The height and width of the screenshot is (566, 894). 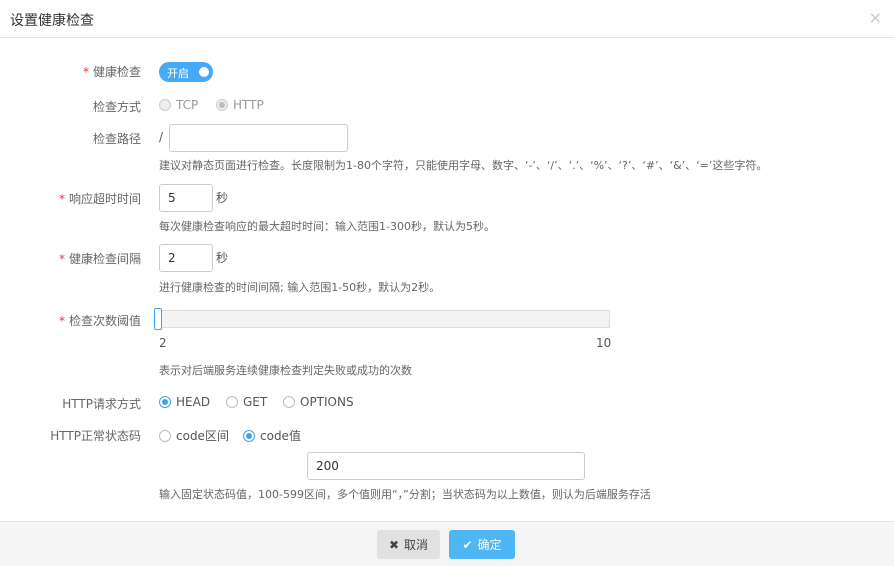 What do you see at coordinates (52, 21) in the screenshot?
I see `dialog-title: 设置健康检查` at bounding box center [52, 21].